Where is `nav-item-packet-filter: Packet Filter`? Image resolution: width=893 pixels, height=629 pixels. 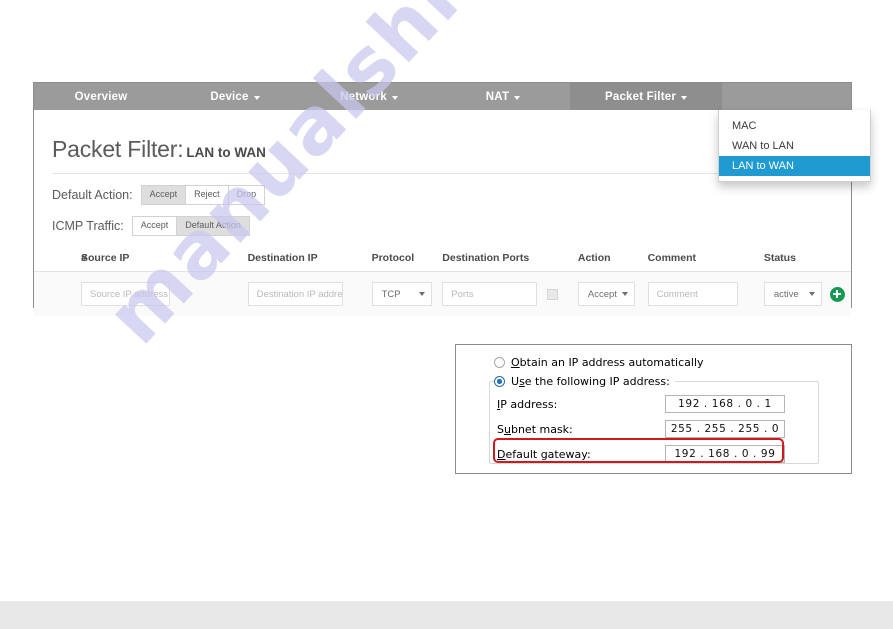
nav-item-packet-filter: Packet Filter is located at coordinates (646, 96).